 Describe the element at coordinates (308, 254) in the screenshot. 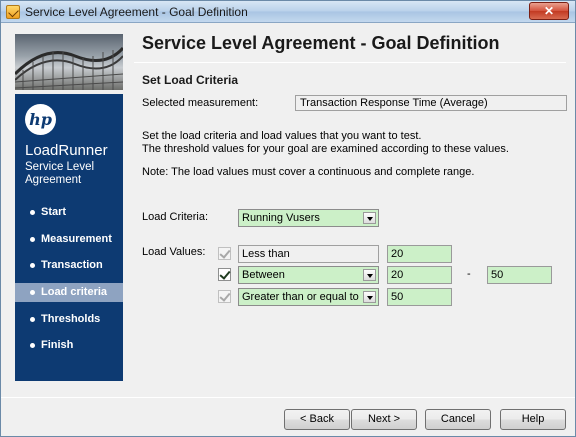

I see `less-than-operator: Less than` at that location.